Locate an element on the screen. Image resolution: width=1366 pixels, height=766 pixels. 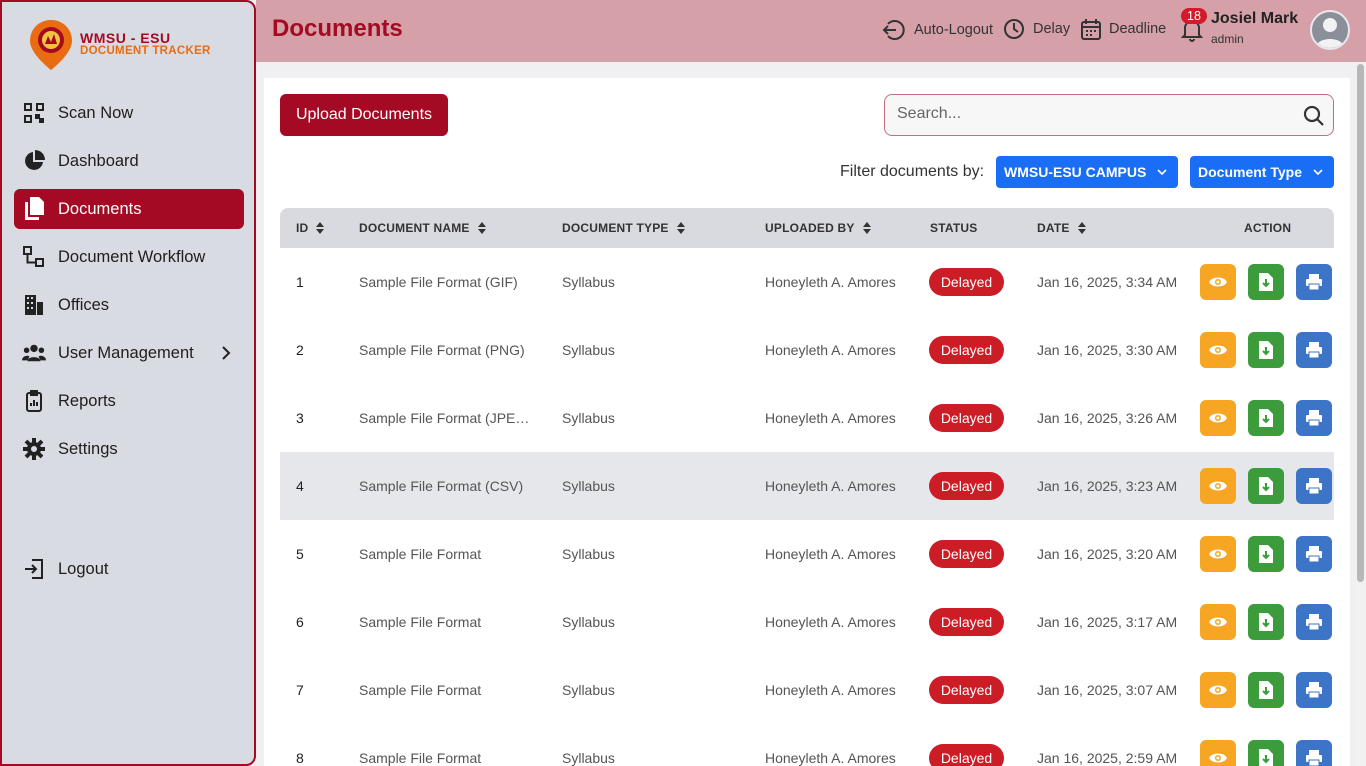
search-icon is located at coordinates (1314, 116).